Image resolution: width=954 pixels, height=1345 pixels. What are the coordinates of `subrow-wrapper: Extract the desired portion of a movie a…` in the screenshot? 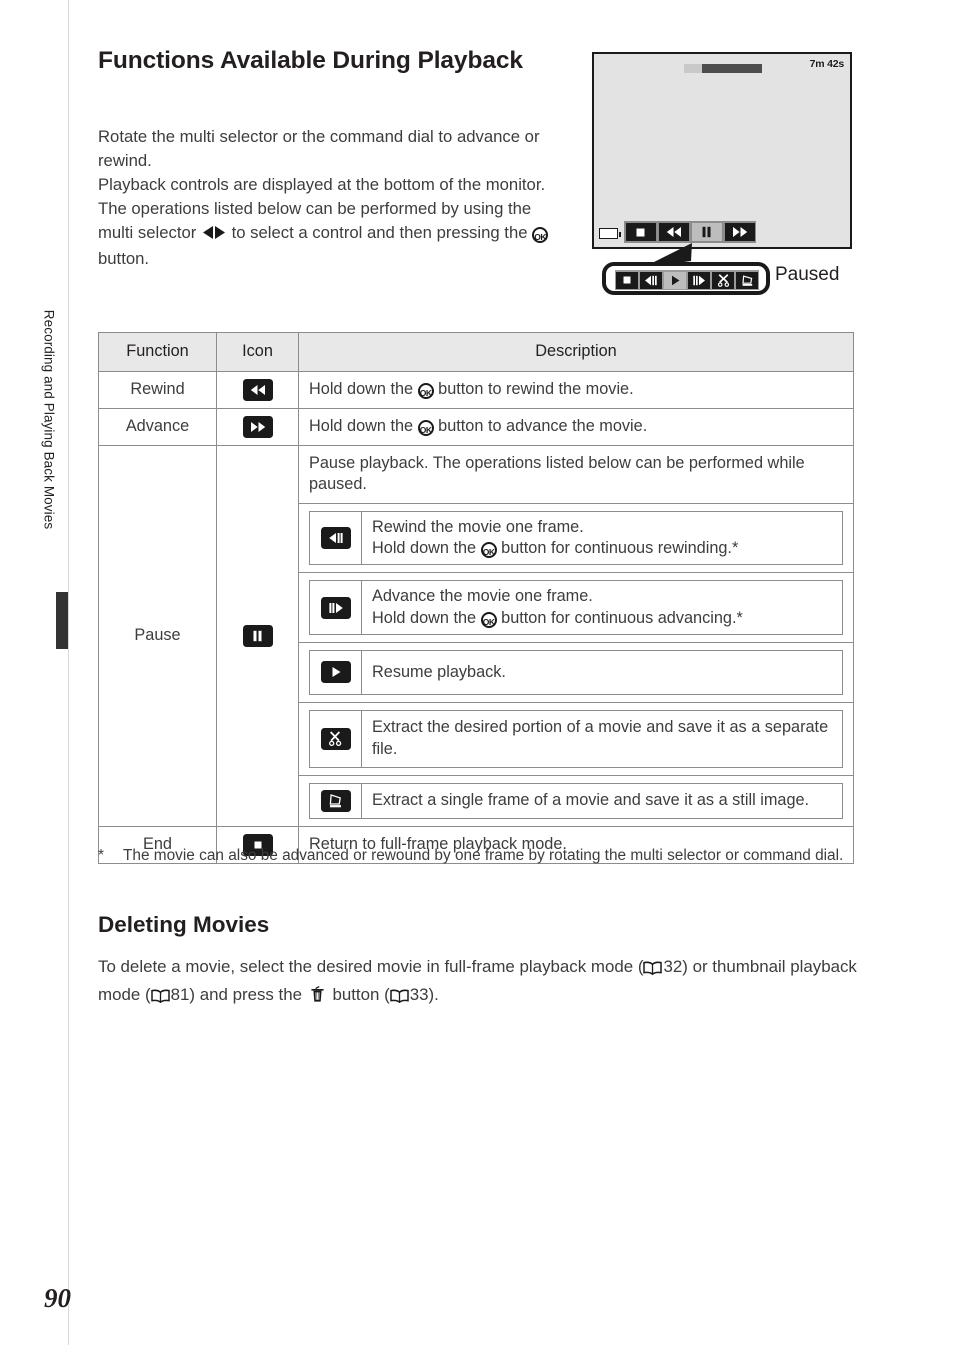 It's located at (576, 738).